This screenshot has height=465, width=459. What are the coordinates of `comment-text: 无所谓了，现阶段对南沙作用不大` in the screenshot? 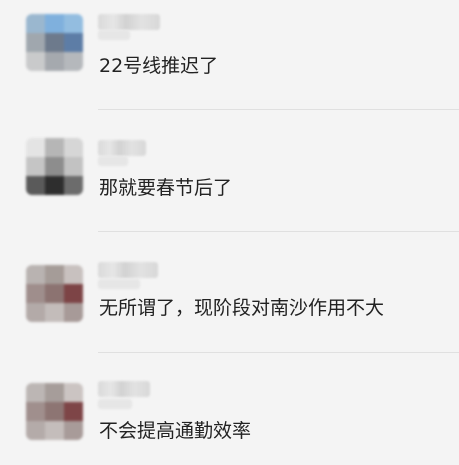 It's located at (242, 308).